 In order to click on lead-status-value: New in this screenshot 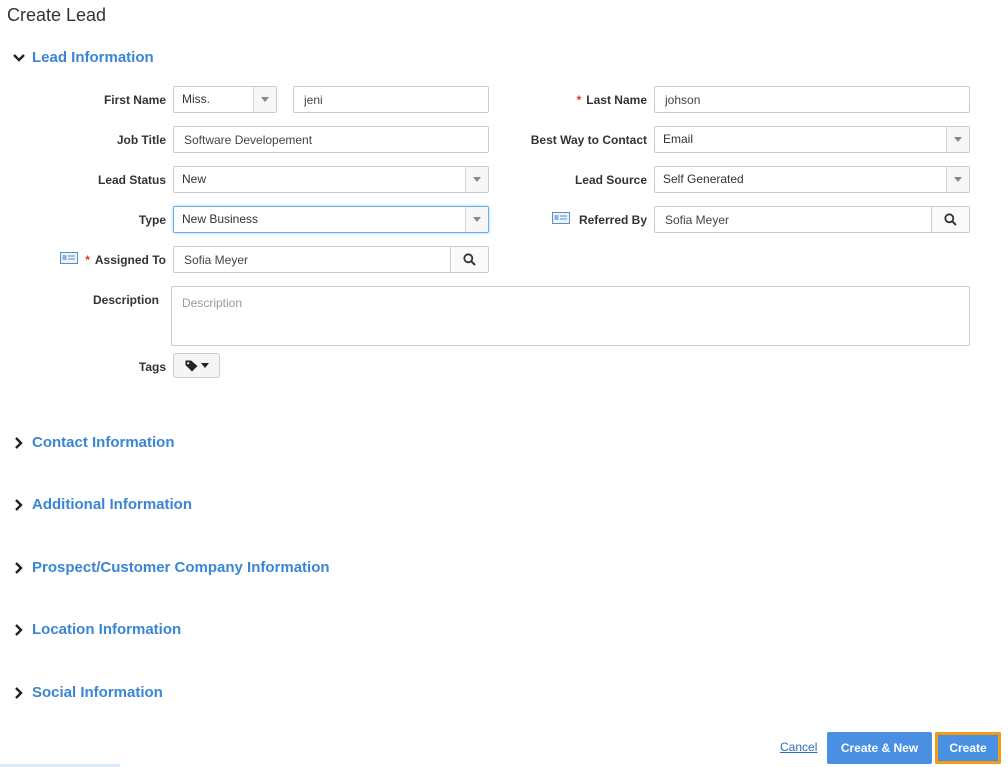, I will do `click(194, 179)`.